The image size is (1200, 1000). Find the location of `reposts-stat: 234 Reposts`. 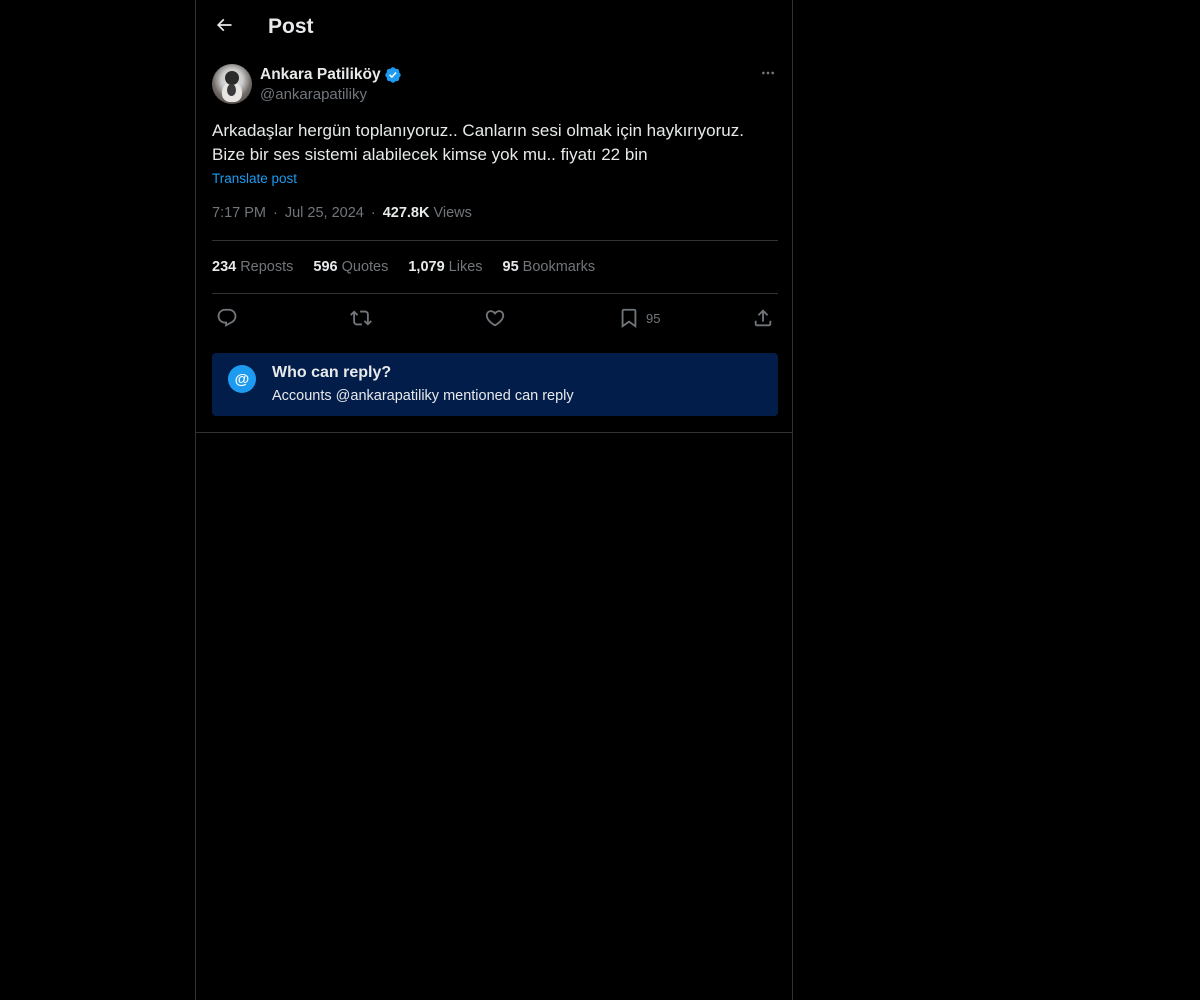

reposts-stat: 234 Reposts is located at coordinates (252, 267).